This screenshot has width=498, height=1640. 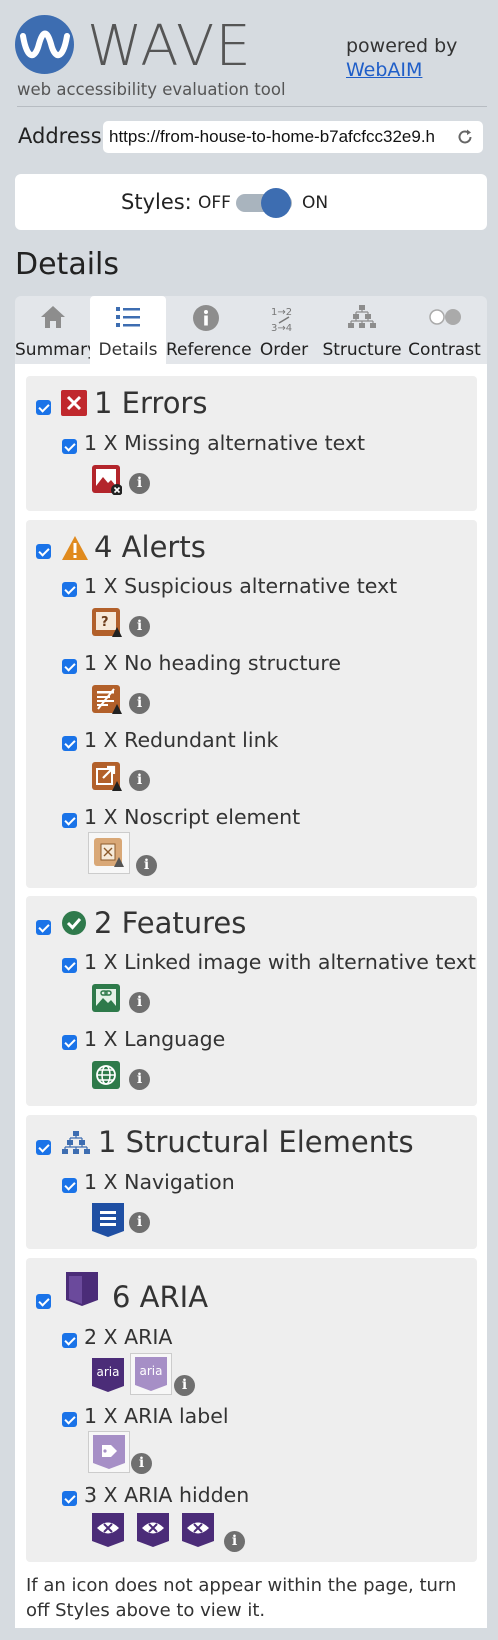 What do you see at coordinates (169, 46) in the screenshot?
I see `logo-wordmark: WAVE` at bounding box center [169, 46].